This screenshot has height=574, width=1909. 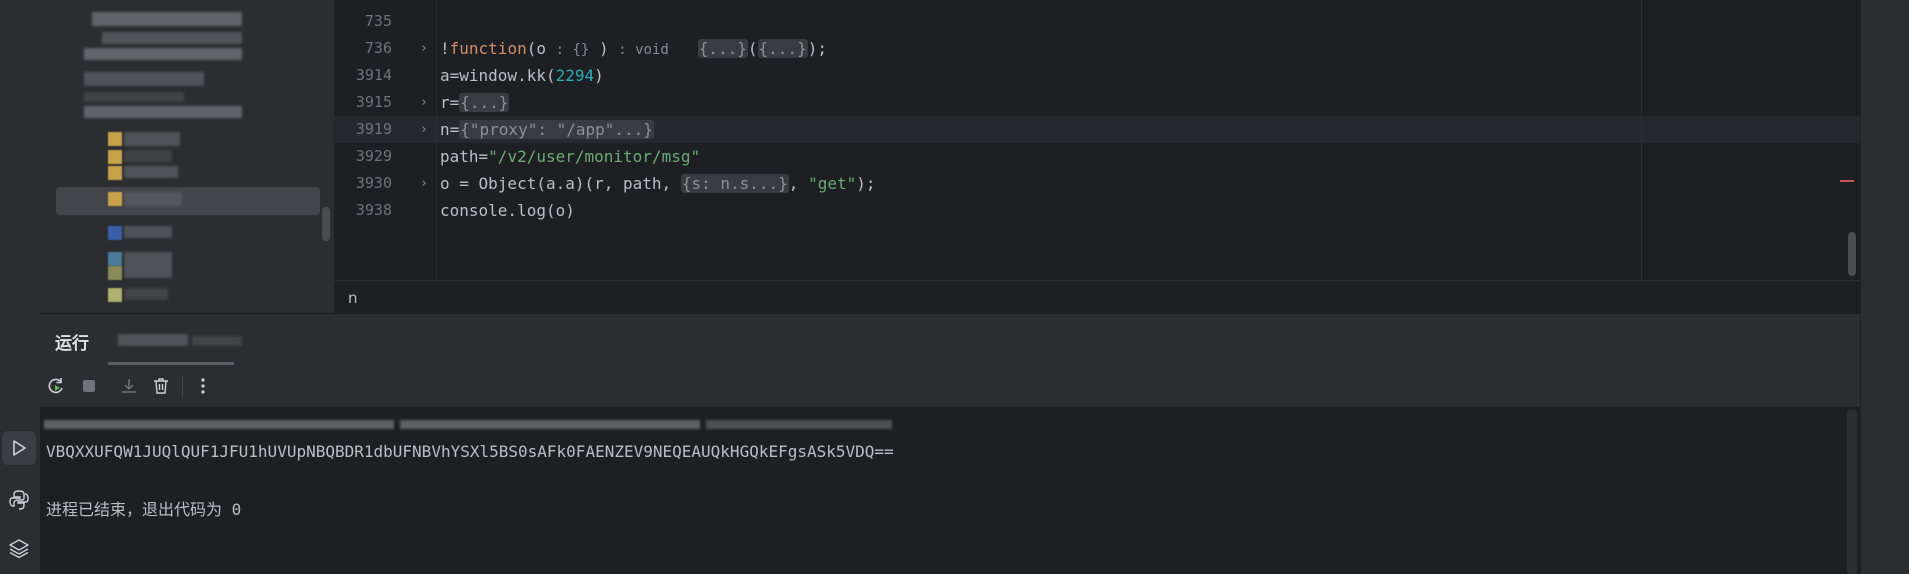 What do you see at coordinates (326, 224) in the screenshot?
I see `tree-scrollbar` at bounding box center [326, 224].